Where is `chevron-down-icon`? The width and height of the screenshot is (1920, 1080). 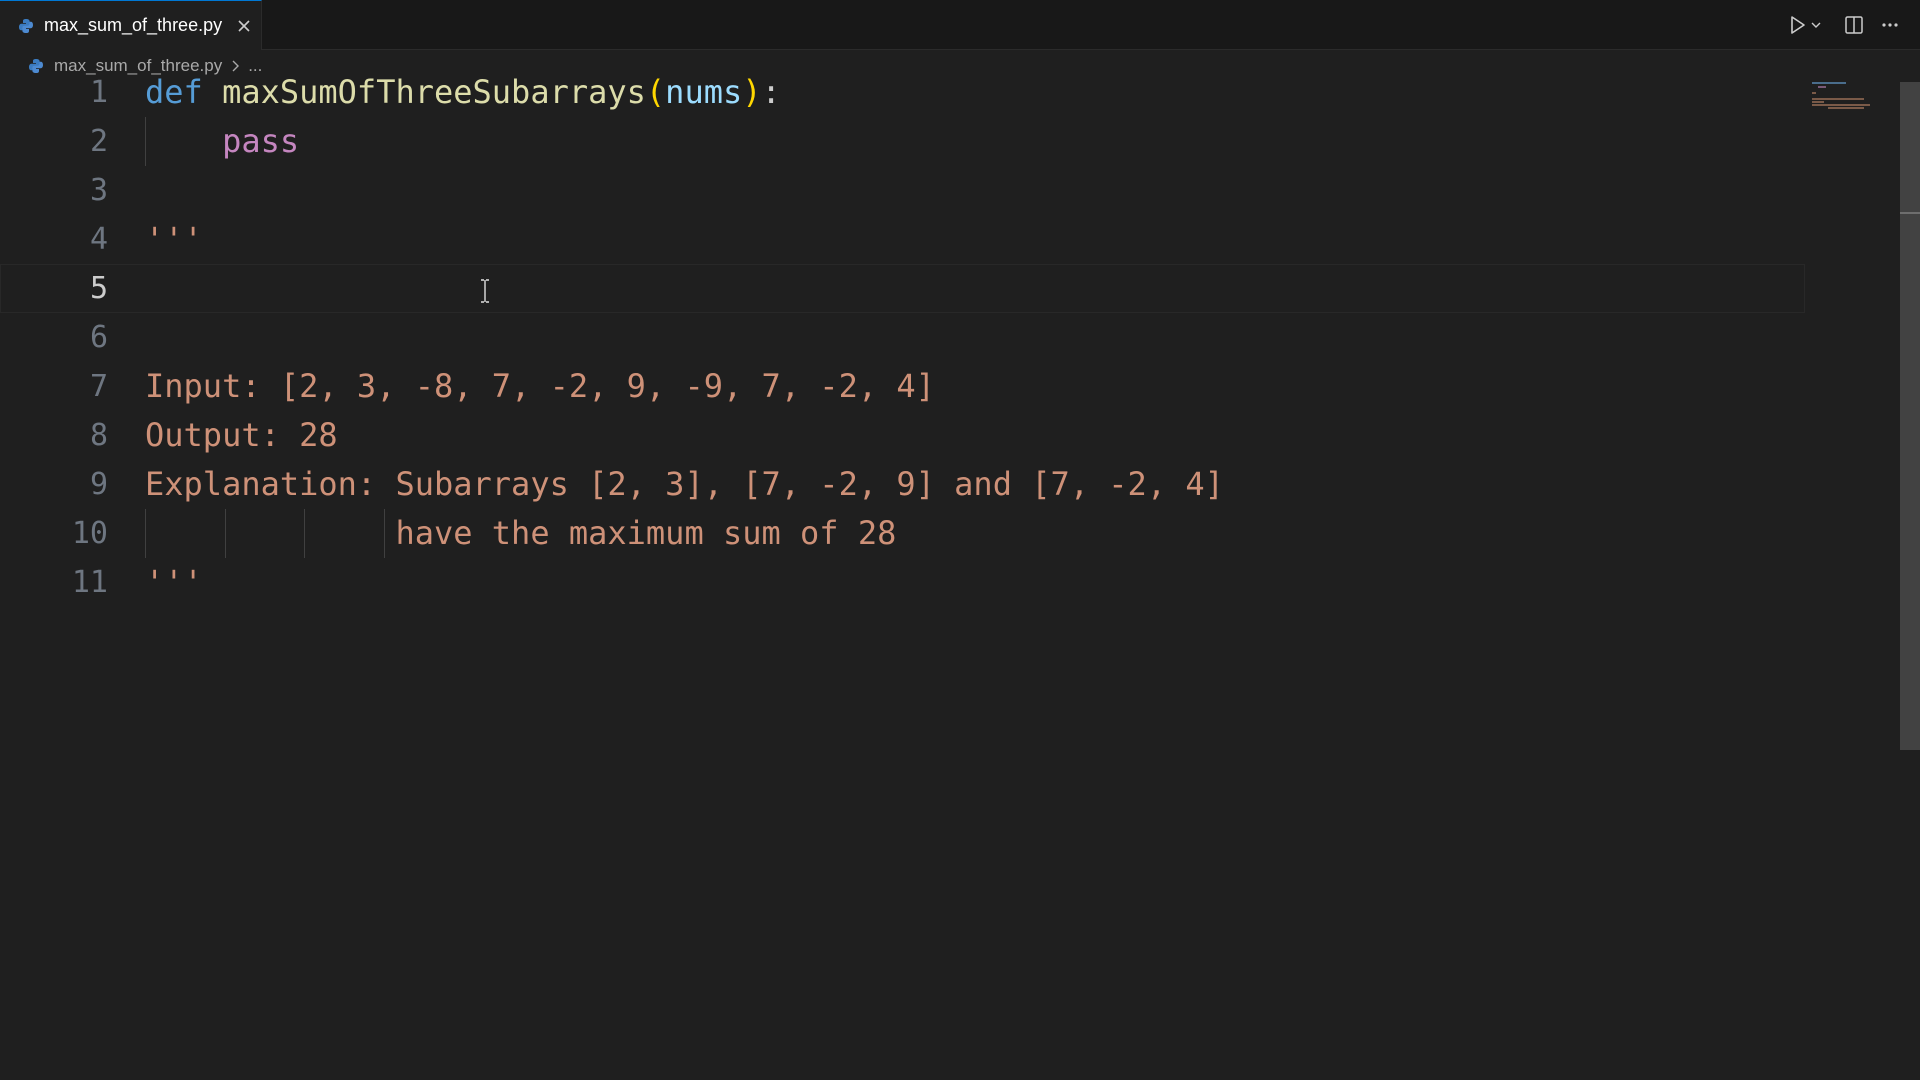 chevron-down-icon is located at coordinates (1816, 25).